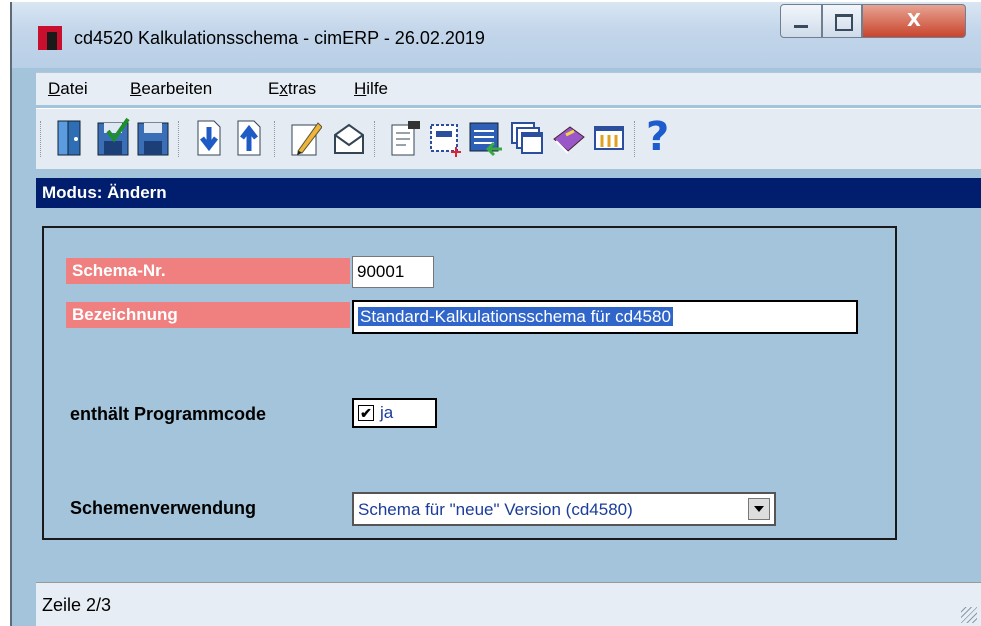 This screenshot has width=981, height=626. What do you see at coordinates (209, 138) in the screenshot?
I see `arrow-down-icon` at bounding box center [209, 138].